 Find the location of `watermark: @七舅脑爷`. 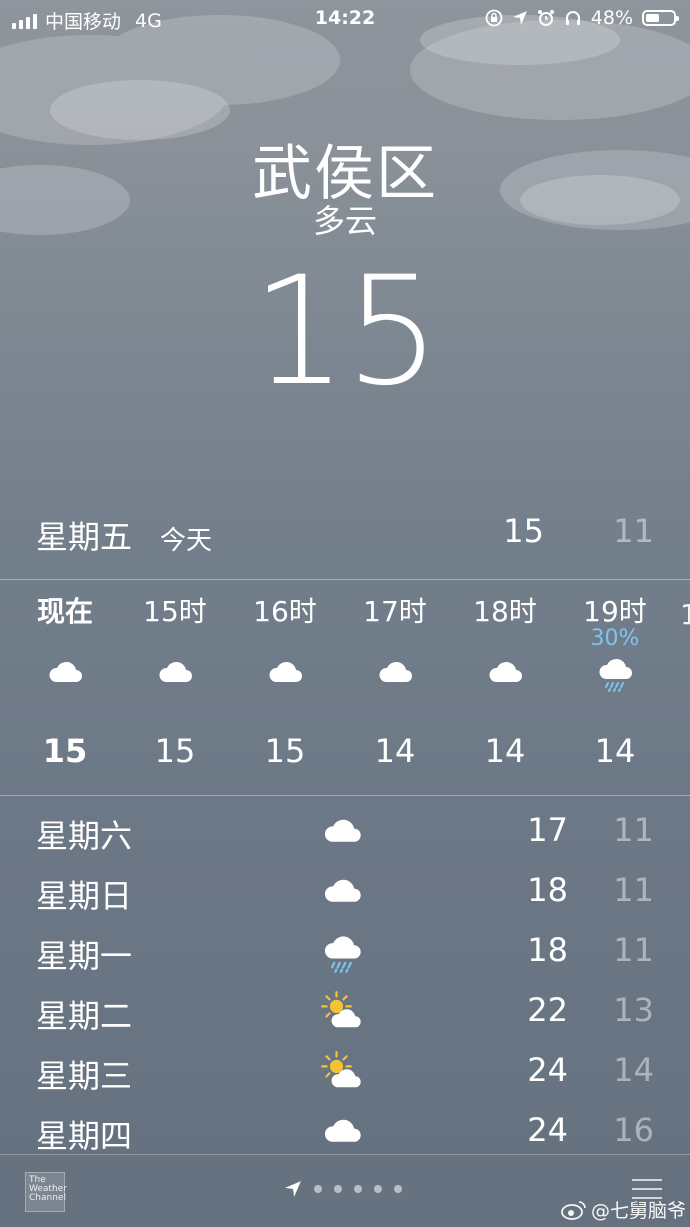

watermark: @七舅脑爷 is located at coordinates (623, 1209).